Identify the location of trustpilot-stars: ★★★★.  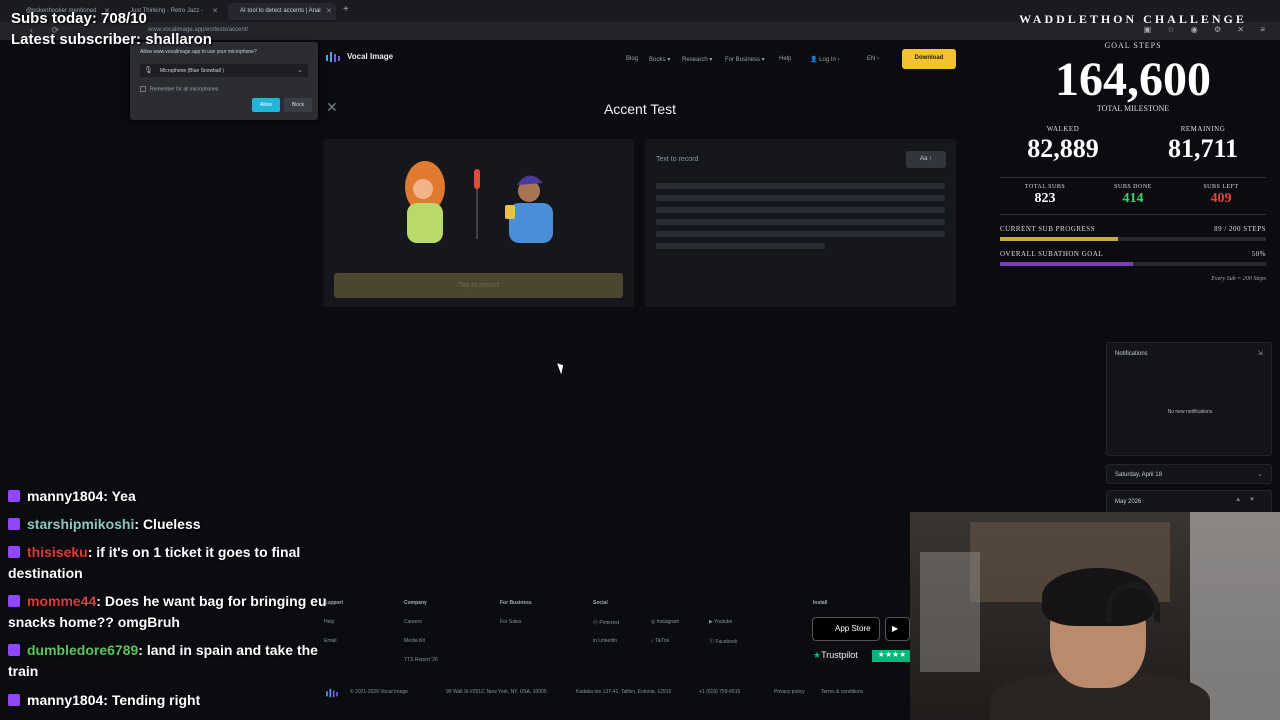
(892, 656).